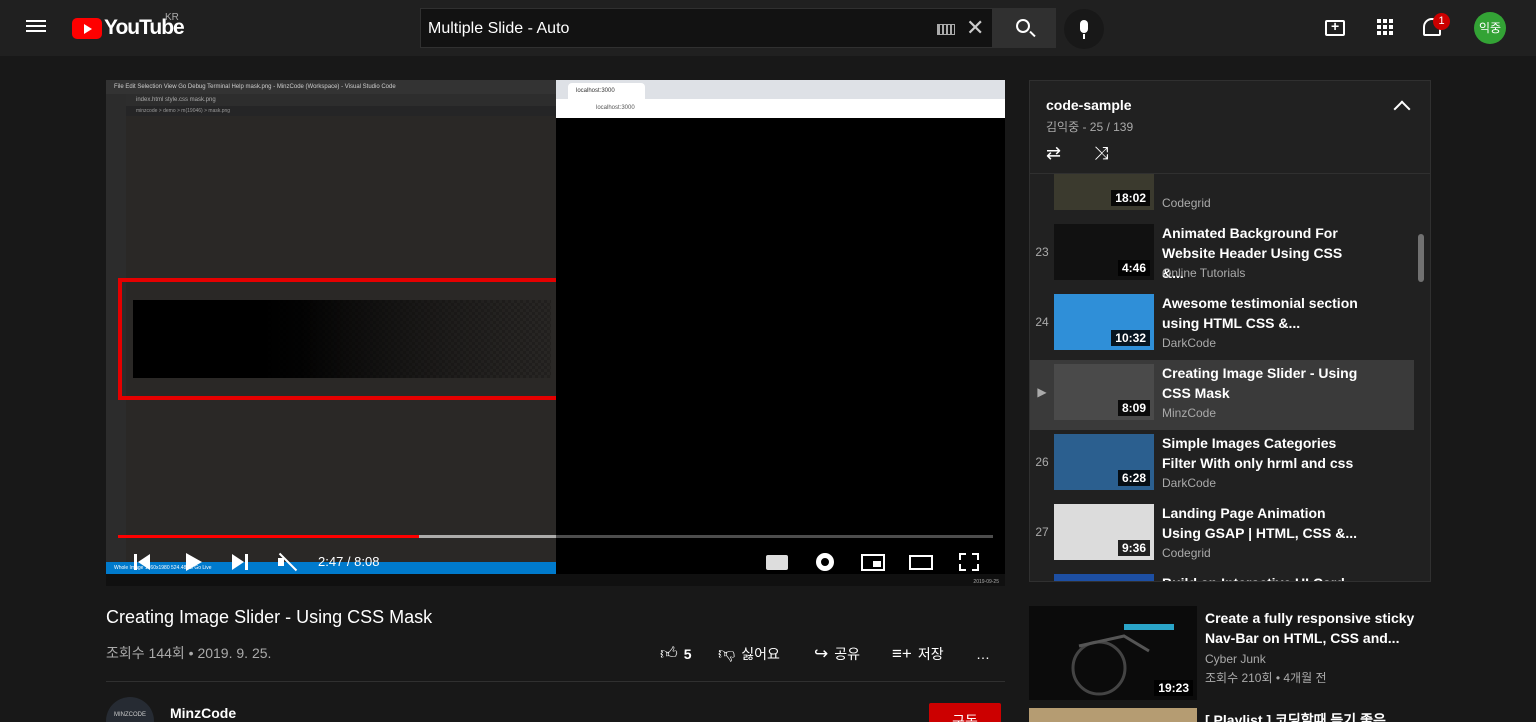 This screenshot has height=722, width=1536. I want to click on progress-bar, so click(555, 536).